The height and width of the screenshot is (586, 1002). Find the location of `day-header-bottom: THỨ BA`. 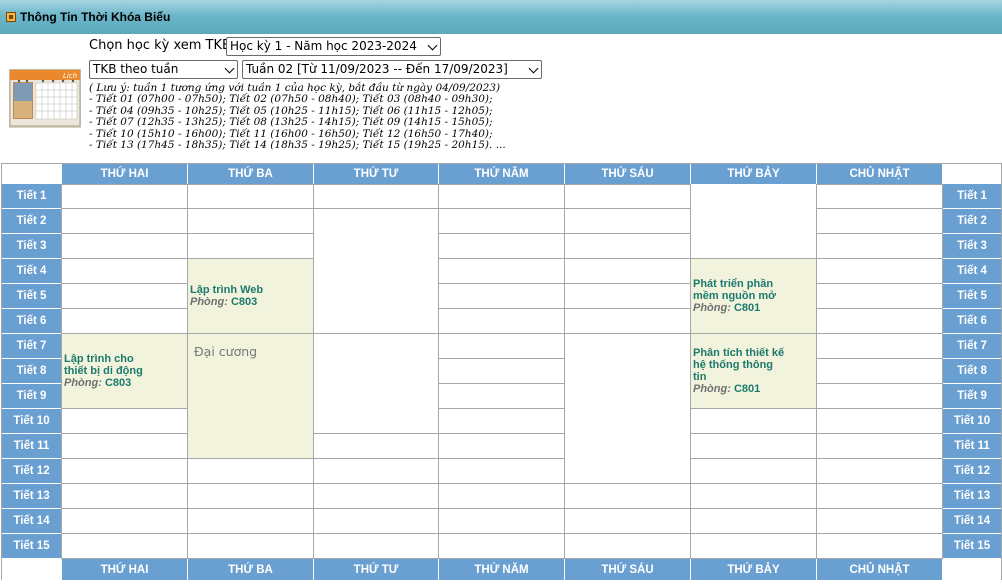

day-header-bottom: THỨ BA is located at coordinates (250, 569).